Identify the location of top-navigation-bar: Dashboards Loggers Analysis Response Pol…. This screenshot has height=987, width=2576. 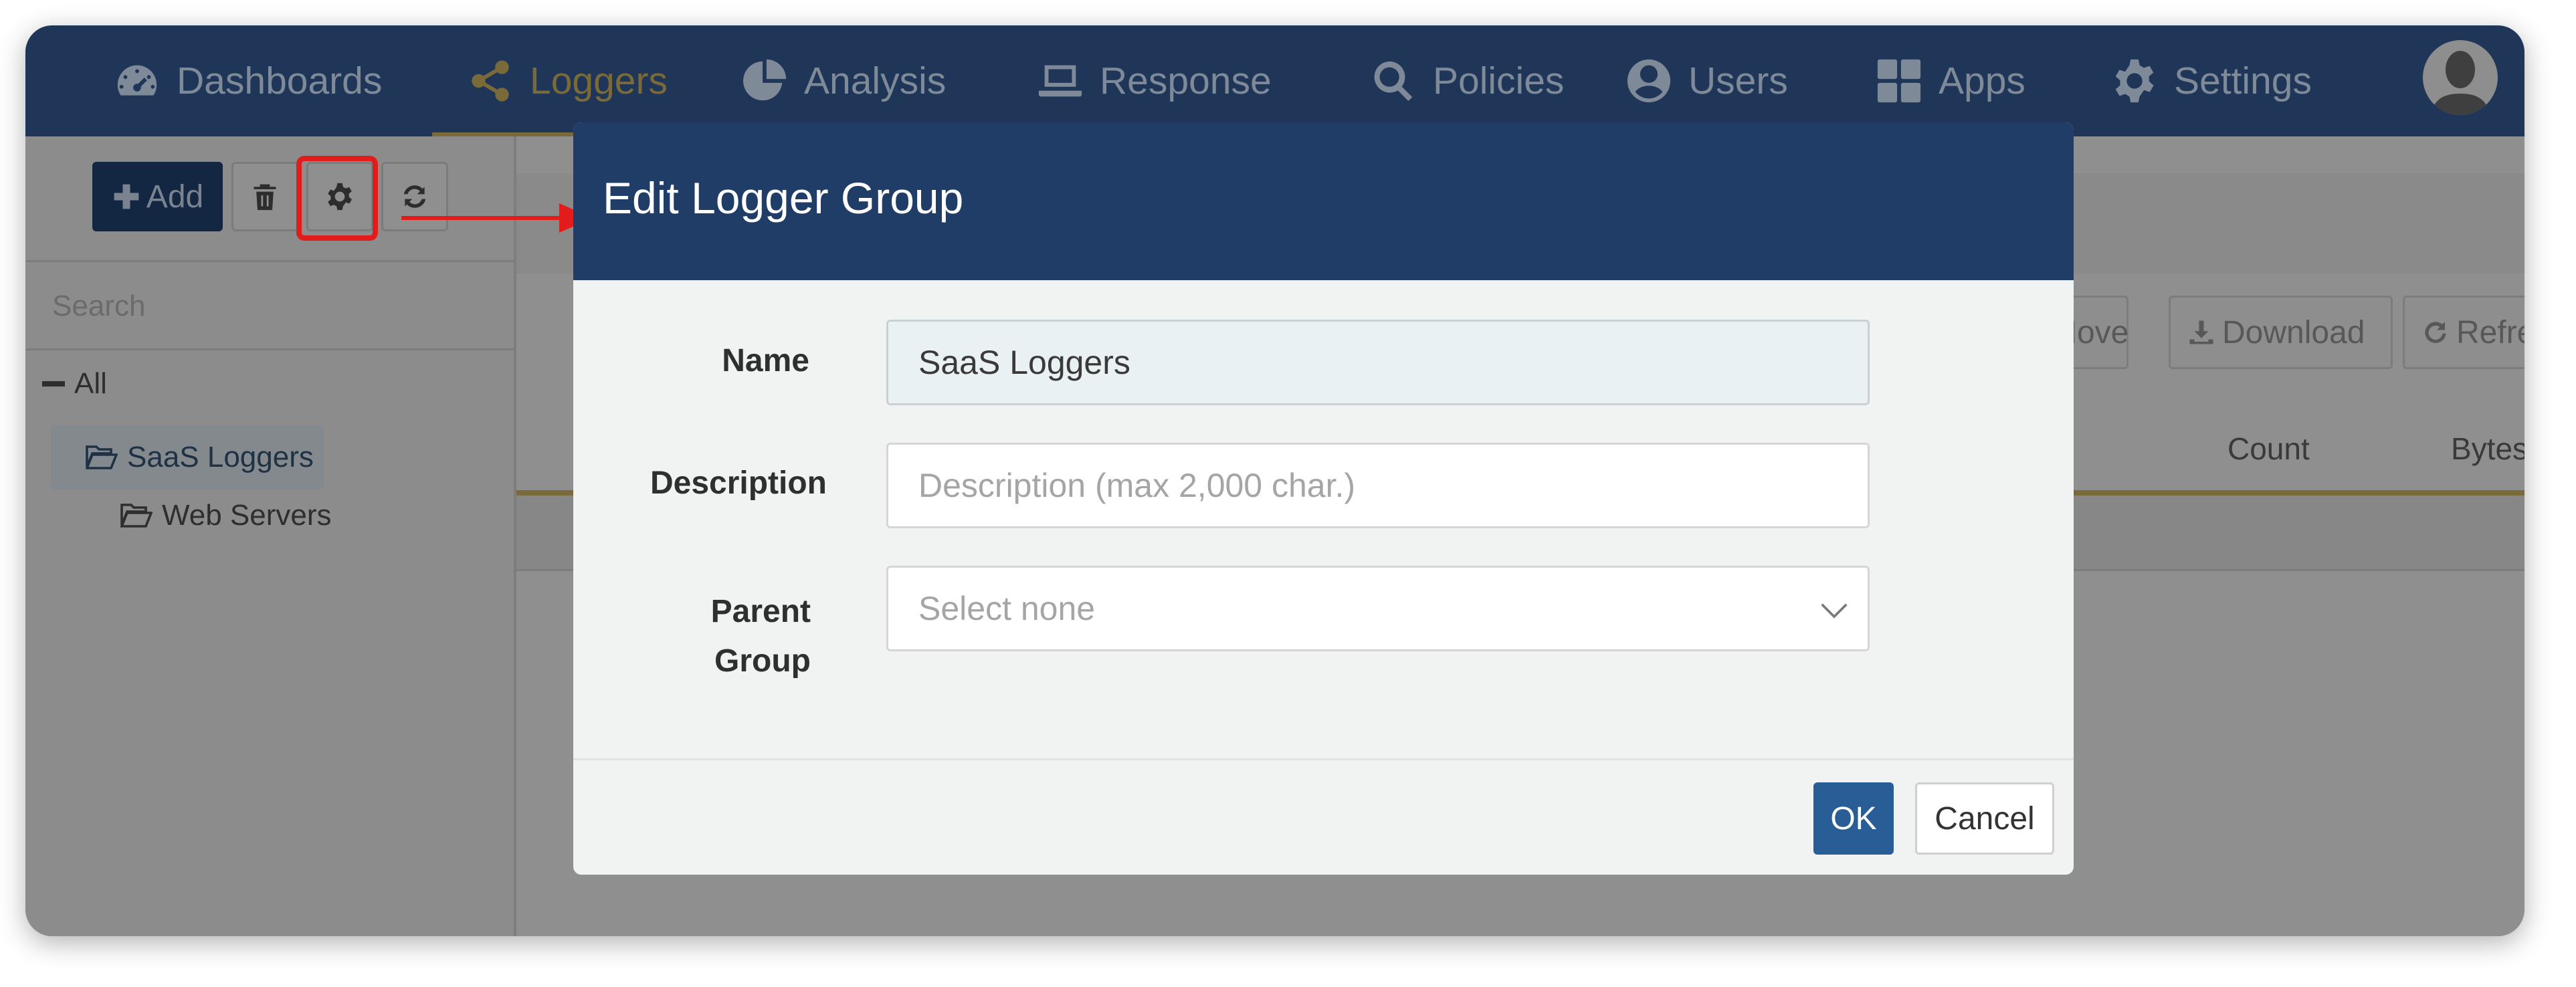
(1274, 80).